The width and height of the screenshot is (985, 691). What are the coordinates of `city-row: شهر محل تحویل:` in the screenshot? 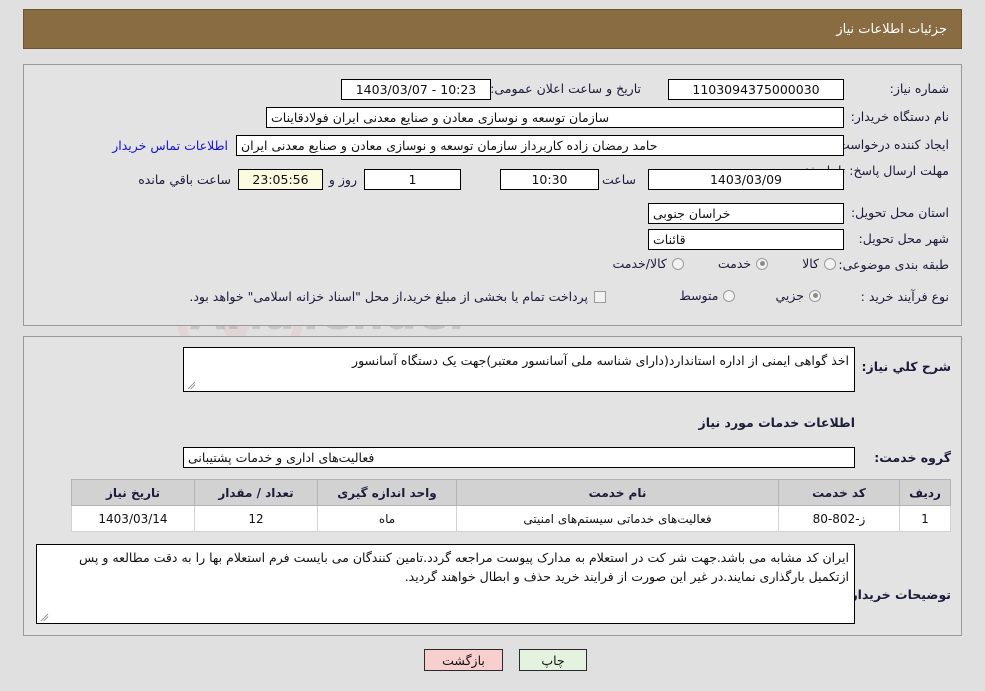 It's located at (904, 238).